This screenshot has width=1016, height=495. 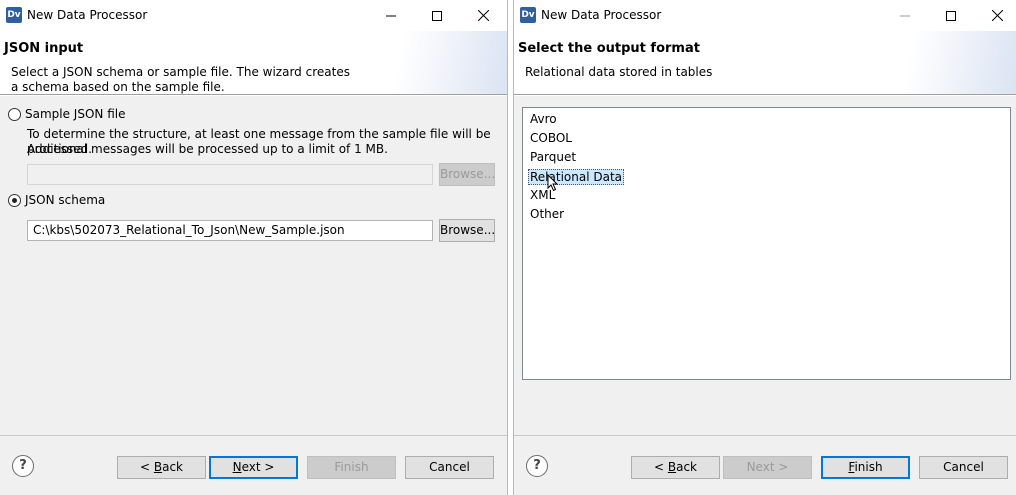 I want to click on page-description: Relational data stored in tables, so click(x=619, y=72).